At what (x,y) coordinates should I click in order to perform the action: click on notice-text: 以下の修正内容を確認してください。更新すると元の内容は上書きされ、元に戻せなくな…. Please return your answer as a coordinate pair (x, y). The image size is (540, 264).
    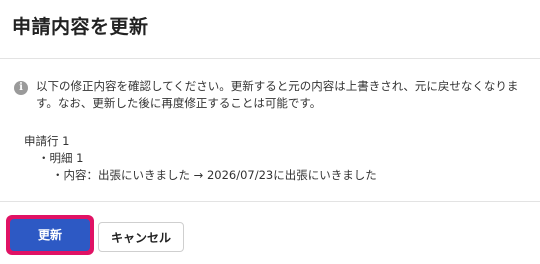
    Looking at the image, I should click on (277, 94).